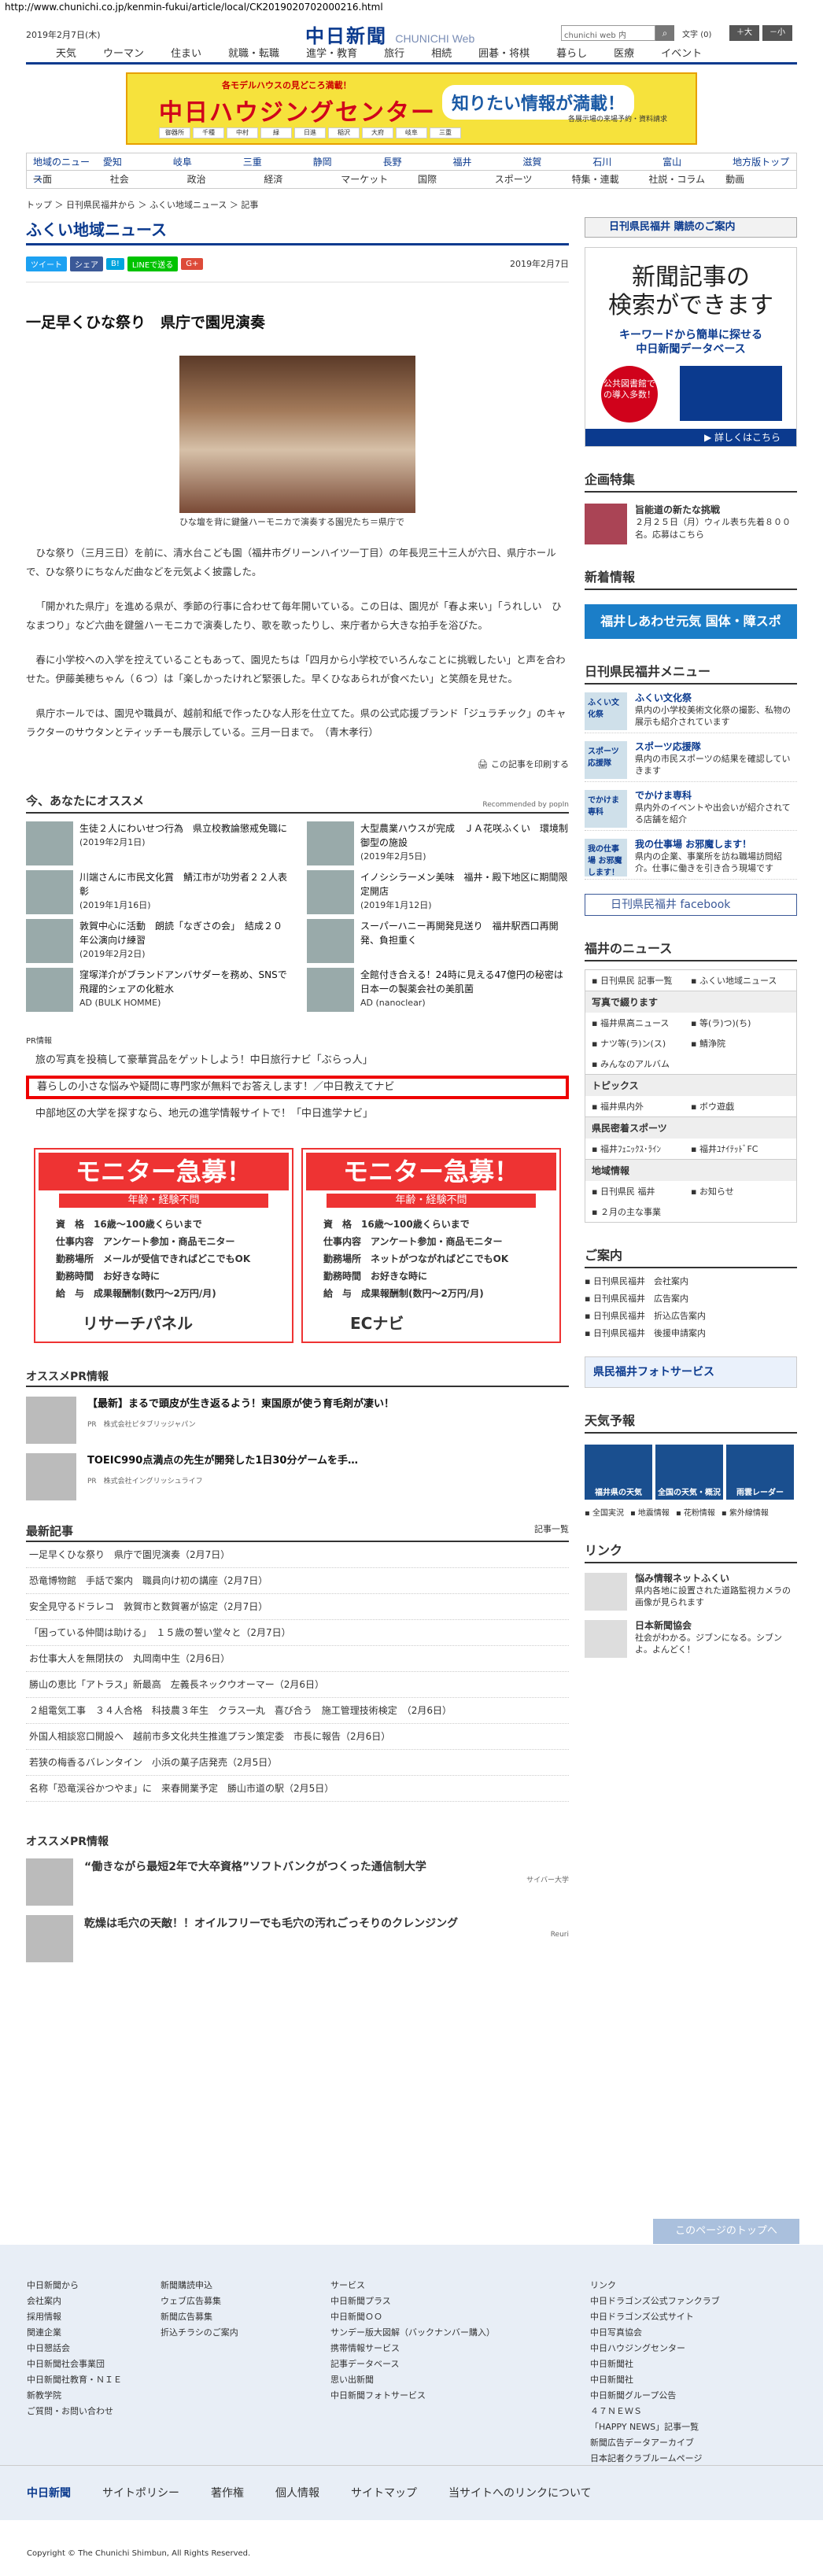 The height and width of the screenshot is (2576, 823). Describe the element at coordinates (740, 1043) in the screenshot. I see `news-link: ▪ 鯖浄院` at that location.